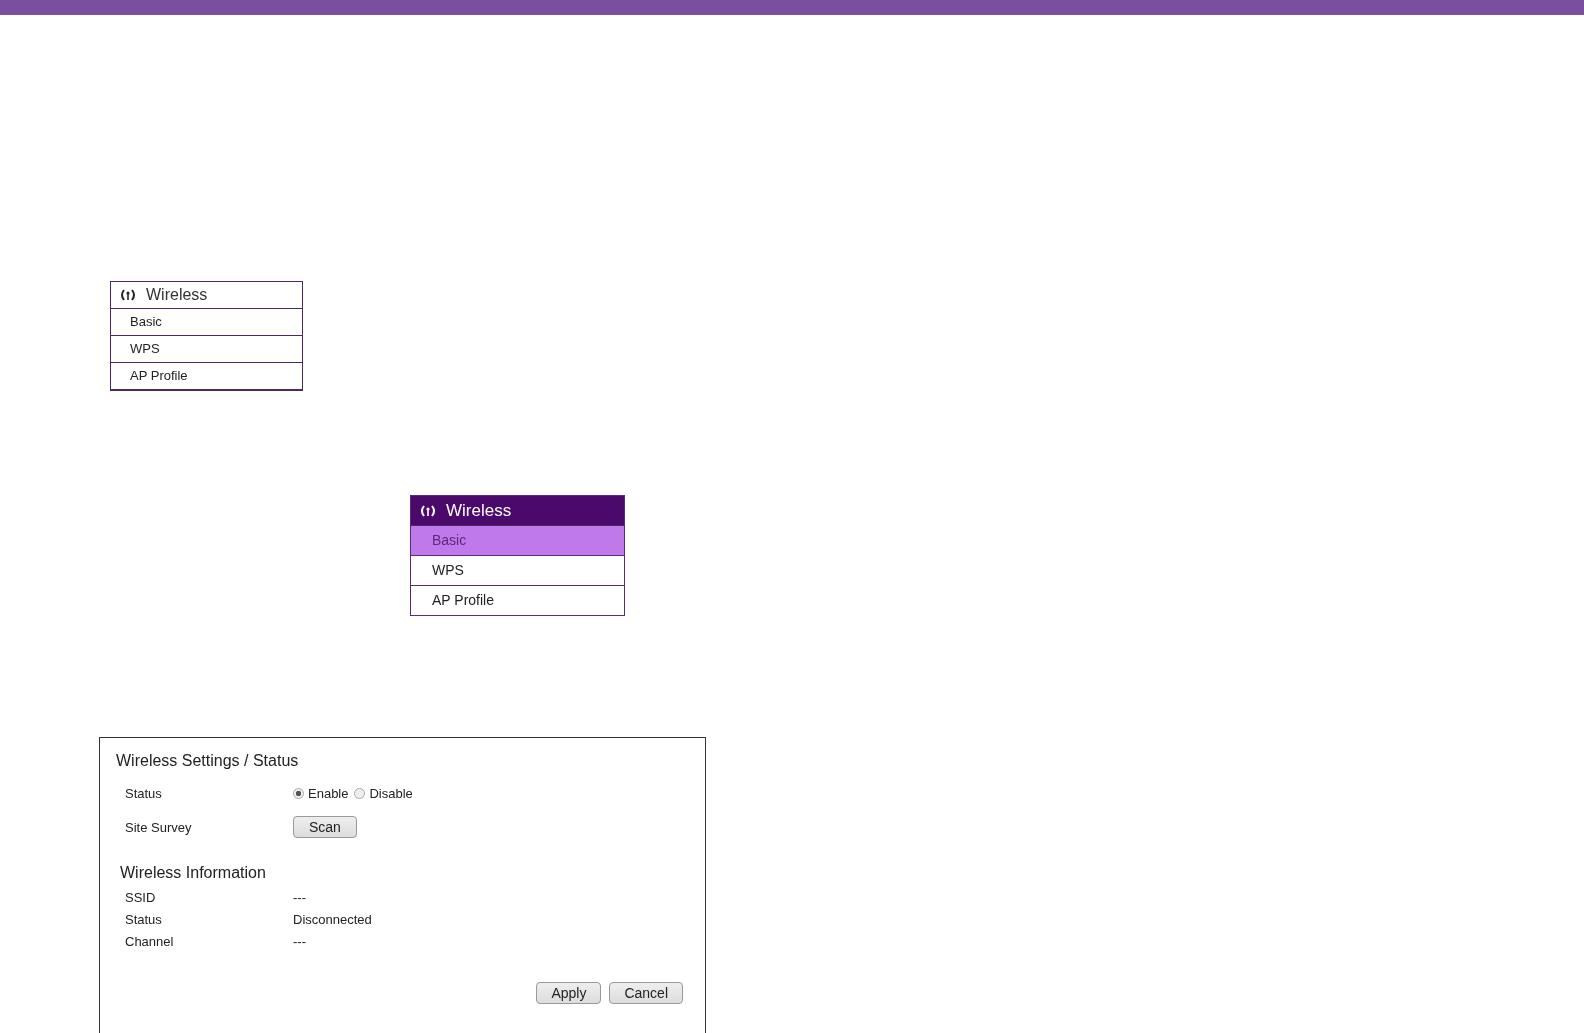 This screenshot has height=1033, width=1584. What do you see at coordinates (646, 993) in the screenshot?
I see `action-button: Cancel` at bounding box center [646, 993].